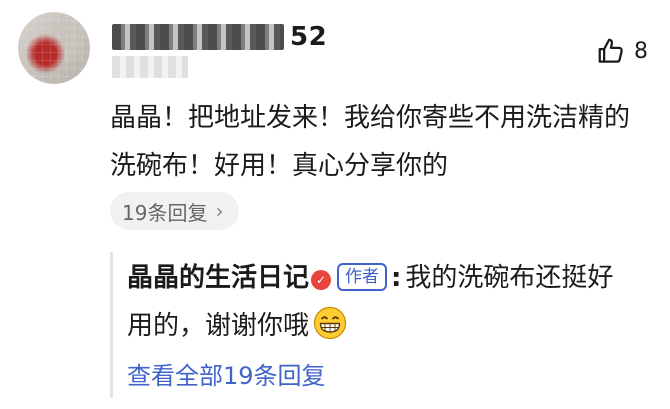 This screenshot has height=409, width=670. What do you see at coordinates (309, 37) in the screenshot?
I see `username-visible-suffix: 52` at bounding box center [309, 37].